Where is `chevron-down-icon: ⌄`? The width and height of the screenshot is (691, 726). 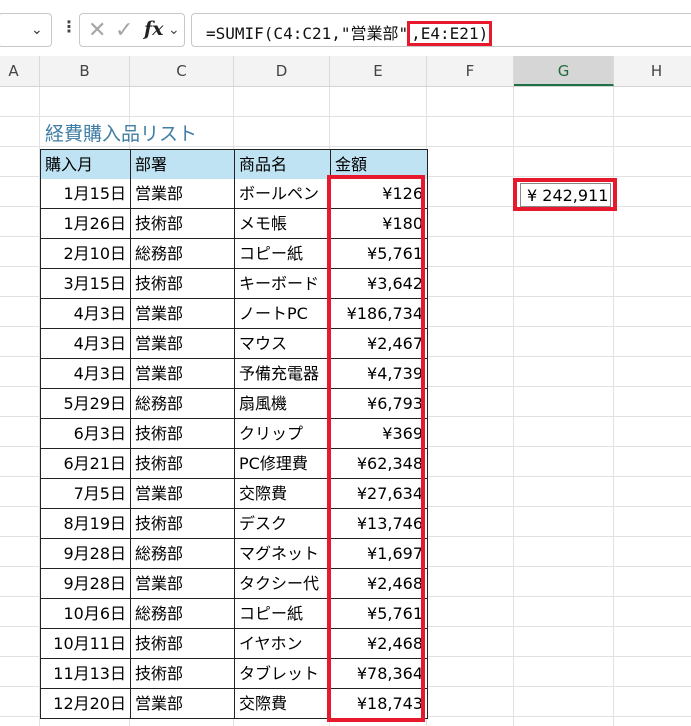
chevron-down-icon: ⌄ is located at coordinates (37, 30).